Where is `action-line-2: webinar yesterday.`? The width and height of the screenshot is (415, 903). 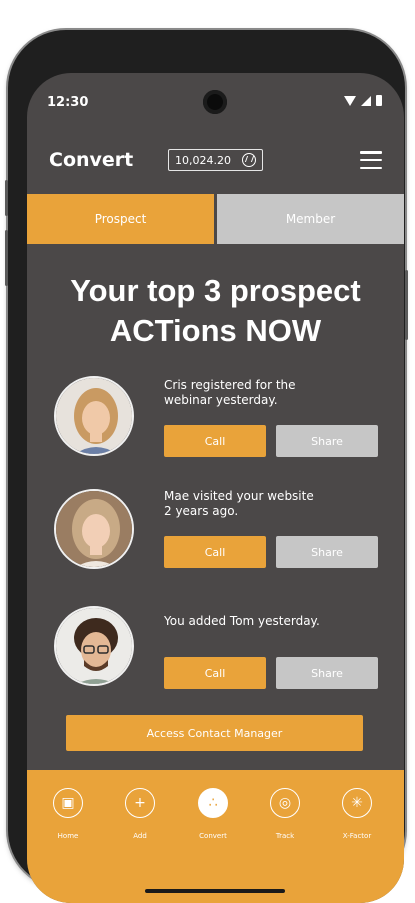 action-line-2: webinar yesterday. is located at coordinates (221, 400).